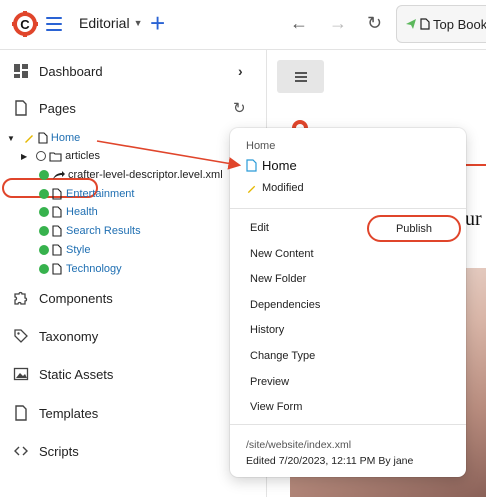 The width and height of the screenshot is (486, 497). Describe the element at coordinates (104, 23) in the screenshot. I see `site-selector-label: Editorial` at that location.